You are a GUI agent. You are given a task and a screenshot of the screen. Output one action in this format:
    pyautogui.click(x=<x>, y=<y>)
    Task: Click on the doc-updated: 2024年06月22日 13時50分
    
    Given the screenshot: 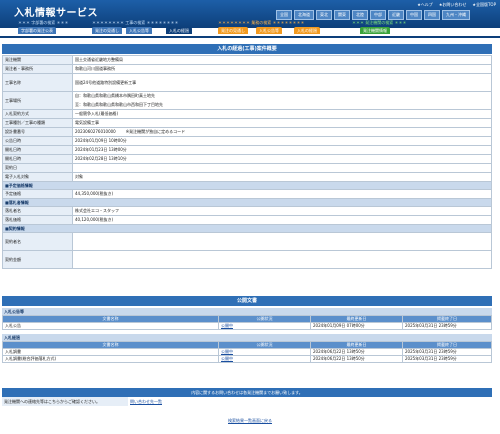 What is the action you would take?
    pyautogui.click(x=356, y=352)
    